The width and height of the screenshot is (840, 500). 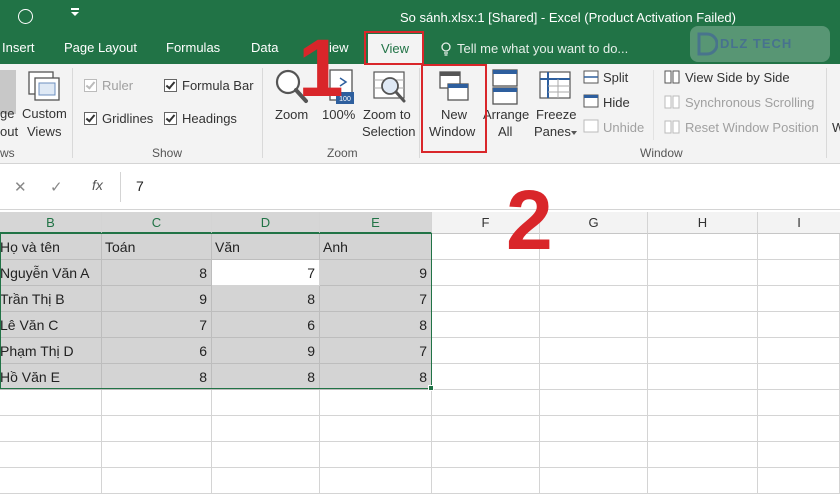 What do you see at coordinates (836, 127) in the screenshot?
I see `switch-windows-partial-label: W` at bounding box center [836, 127].